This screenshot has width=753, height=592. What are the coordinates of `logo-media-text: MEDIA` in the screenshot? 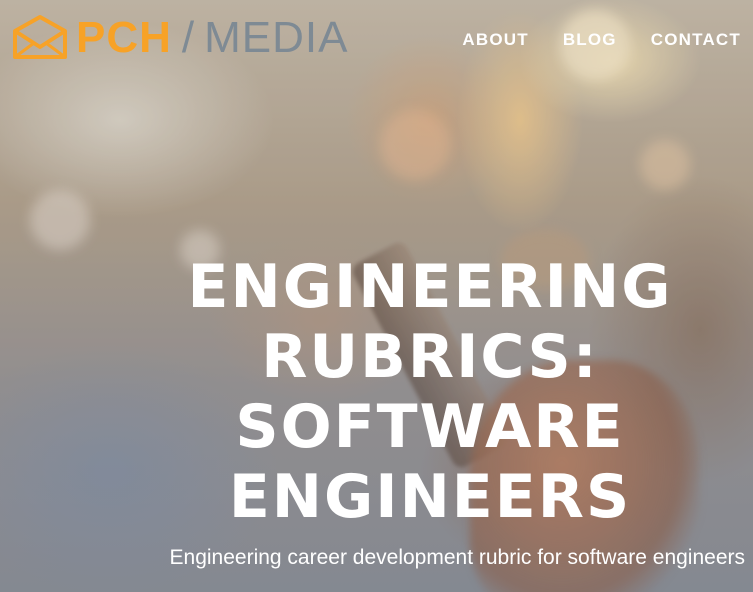 It's located at (276, 37).